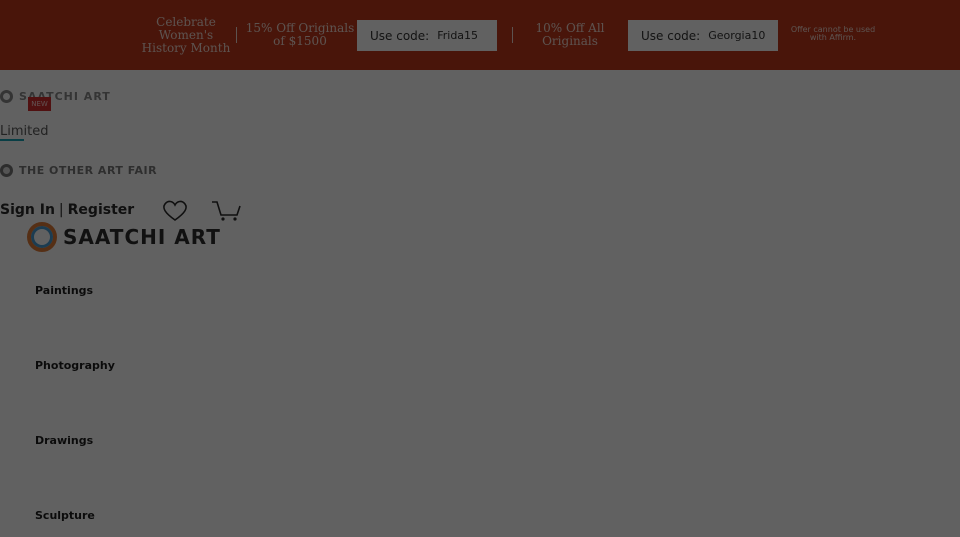 Image resolution: width=960 pixels, height=537 pixels. Describe the element at coordinates (227, 211) in the screenshot. I see `cart-icon` at that location.